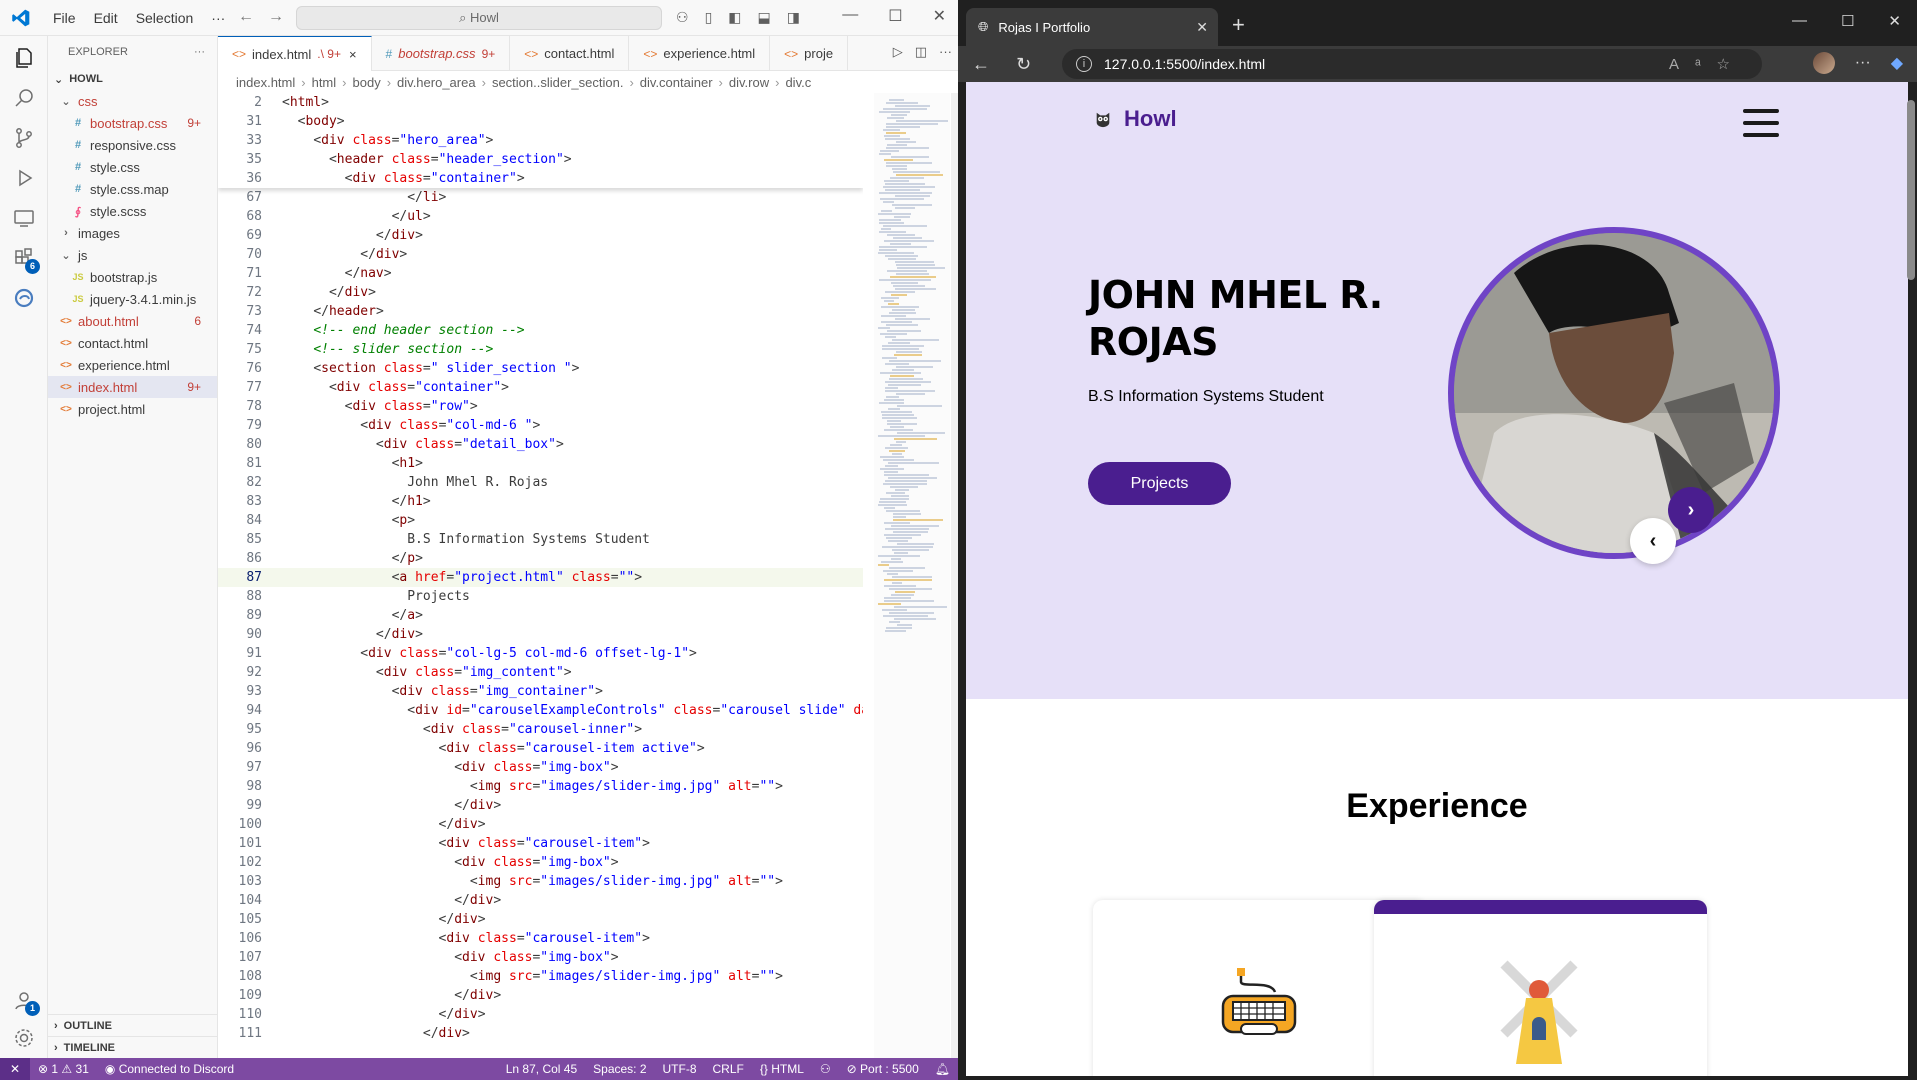  Describe the element at coordinates (682, 17) in the screenshot. I see `copilot-icon: ⚇` at that location.